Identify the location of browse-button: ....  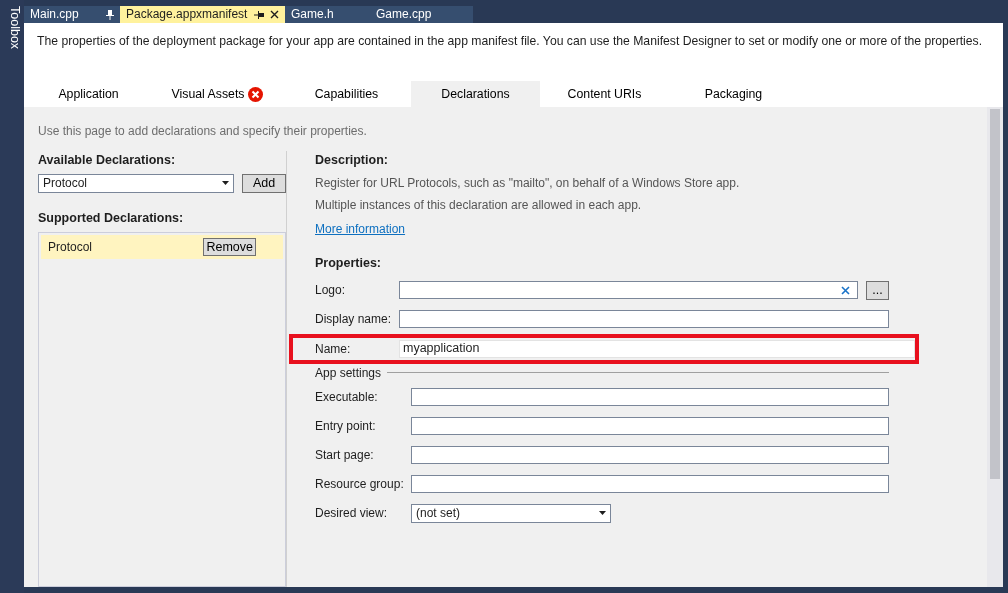
(877, 290).